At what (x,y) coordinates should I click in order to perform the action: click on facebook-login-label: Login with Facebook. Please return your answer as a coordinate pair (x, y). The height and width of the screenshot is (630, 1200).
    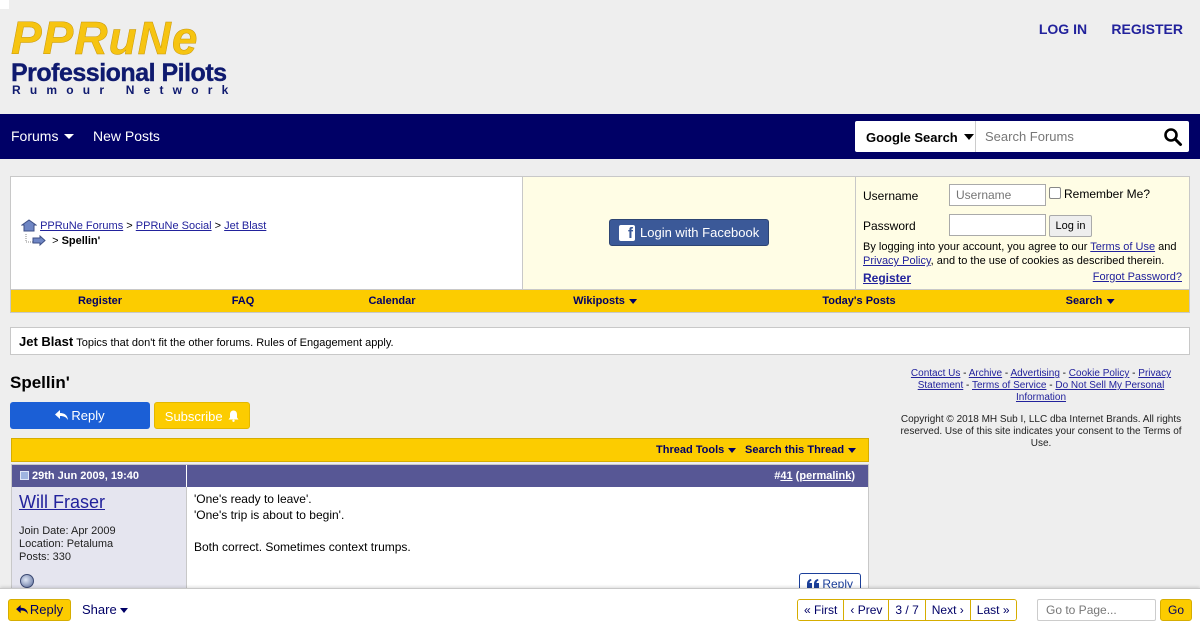
    Looking at the image, I should click on (700, 232).